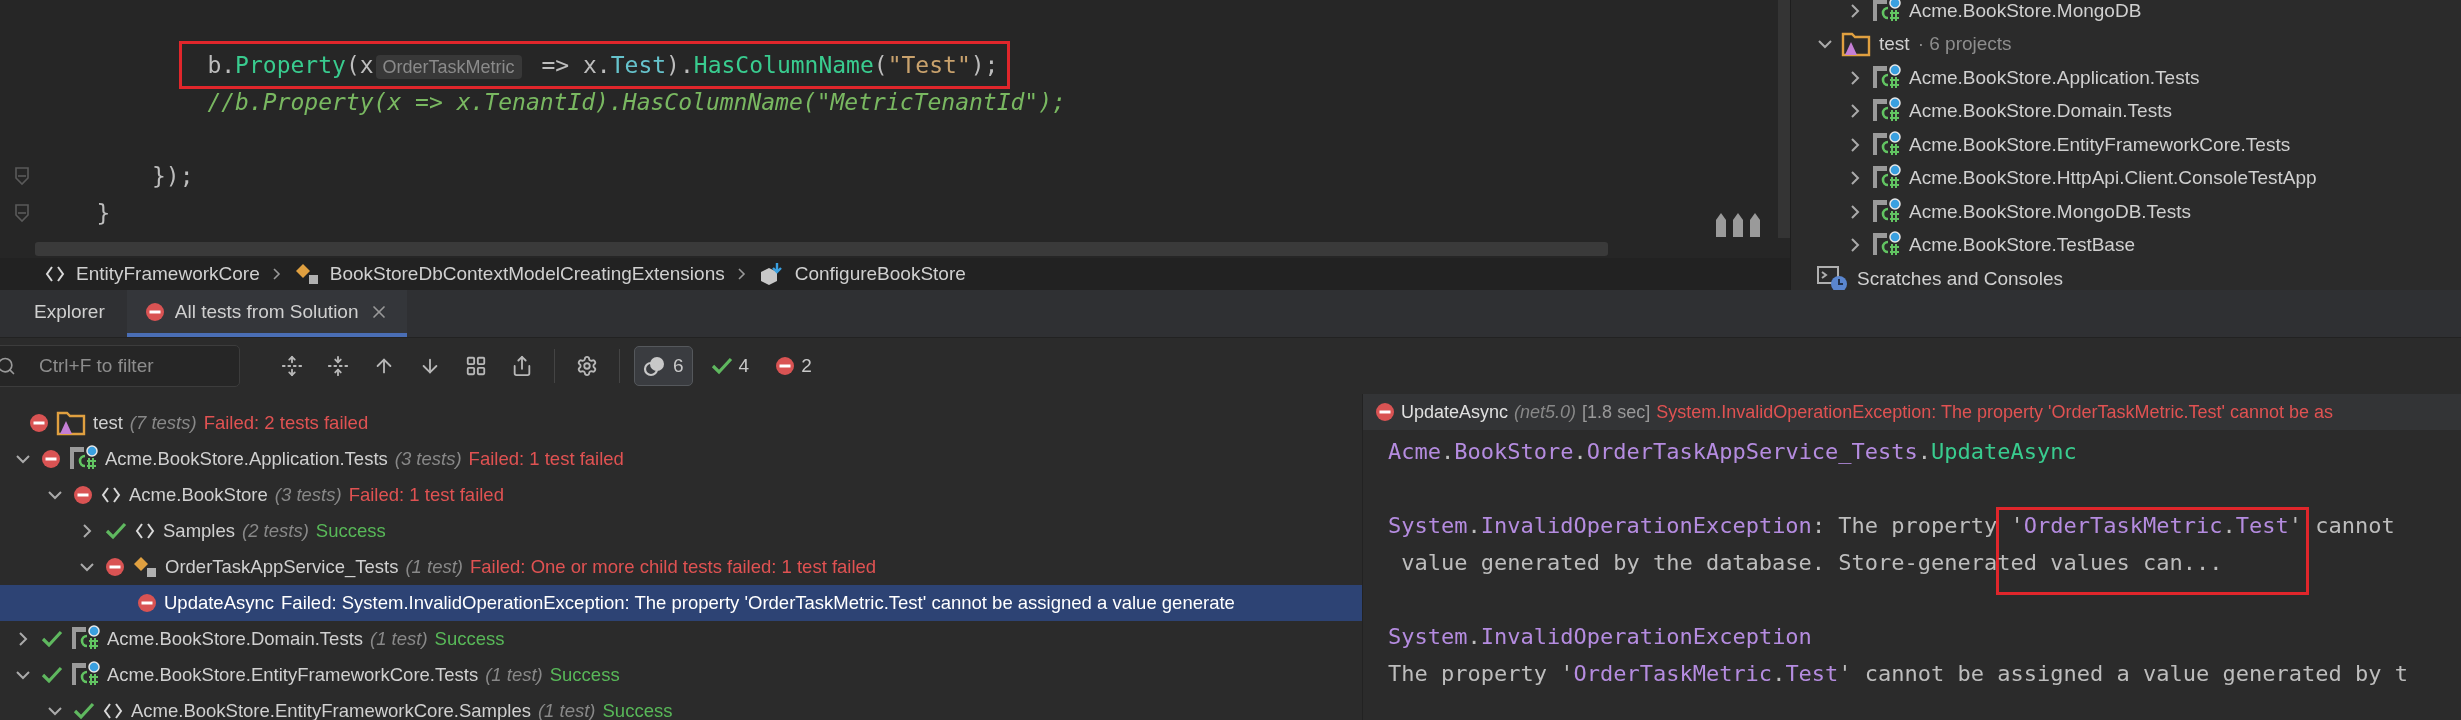  I want to click on test-result: Failed: System.InvalidOperationException: The property 'OrderTaskMetric.Test' cannot be assigned a value generate, so click(758, 603).